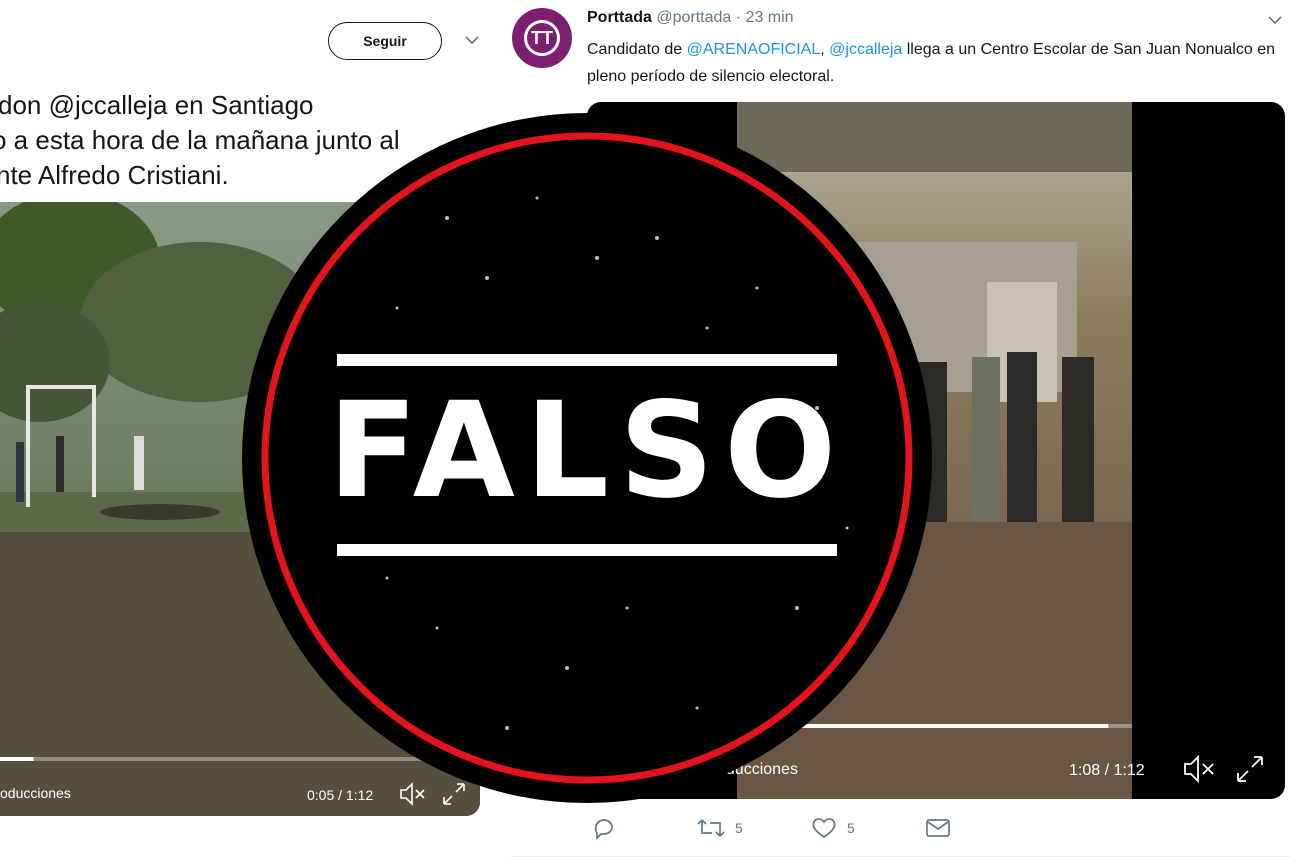  What do you see at coordinates (35, 793) in the screenshot?
I see `left-video-caption: oducciones` at bounding box center [35, 793].